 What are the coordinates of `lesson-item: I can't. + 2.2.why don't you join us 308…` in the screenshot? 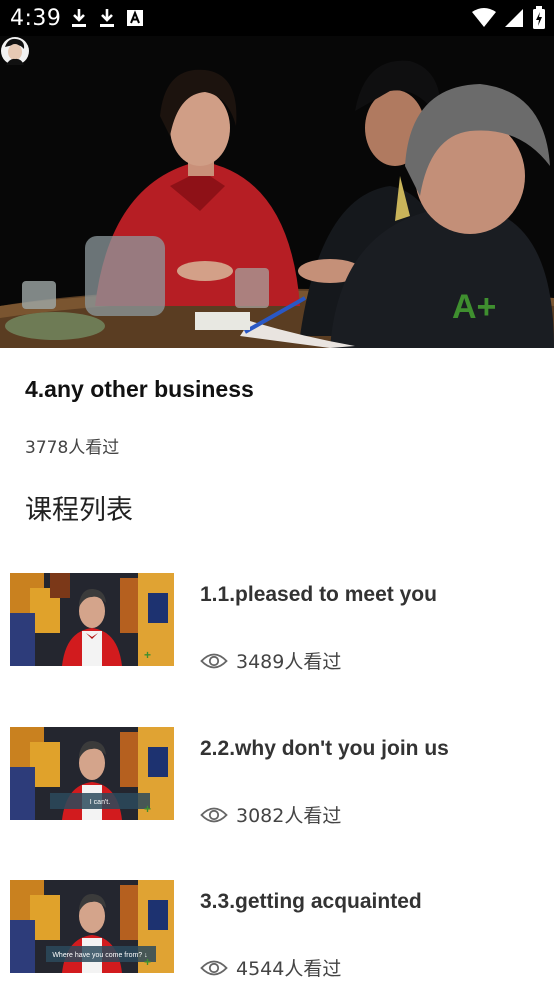 It's located at (277, 797).